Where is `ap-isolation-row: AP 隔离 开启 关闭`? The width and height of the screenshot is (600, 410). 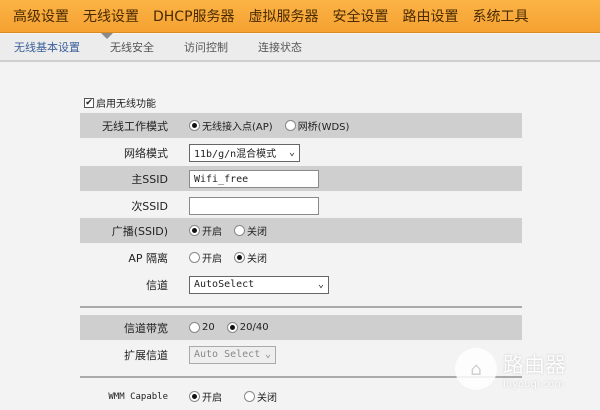
ap-isolation-row: AP 隔离 开启 关闭 is located at coordinates (301, 257).